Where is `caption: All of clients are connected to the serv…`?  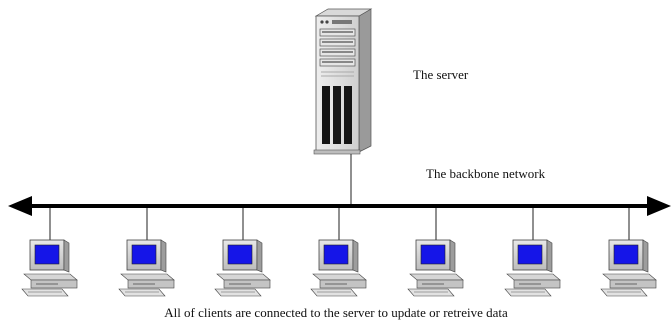 caption: All of clients are connected to the serv… is located at coordinates (336, 312).